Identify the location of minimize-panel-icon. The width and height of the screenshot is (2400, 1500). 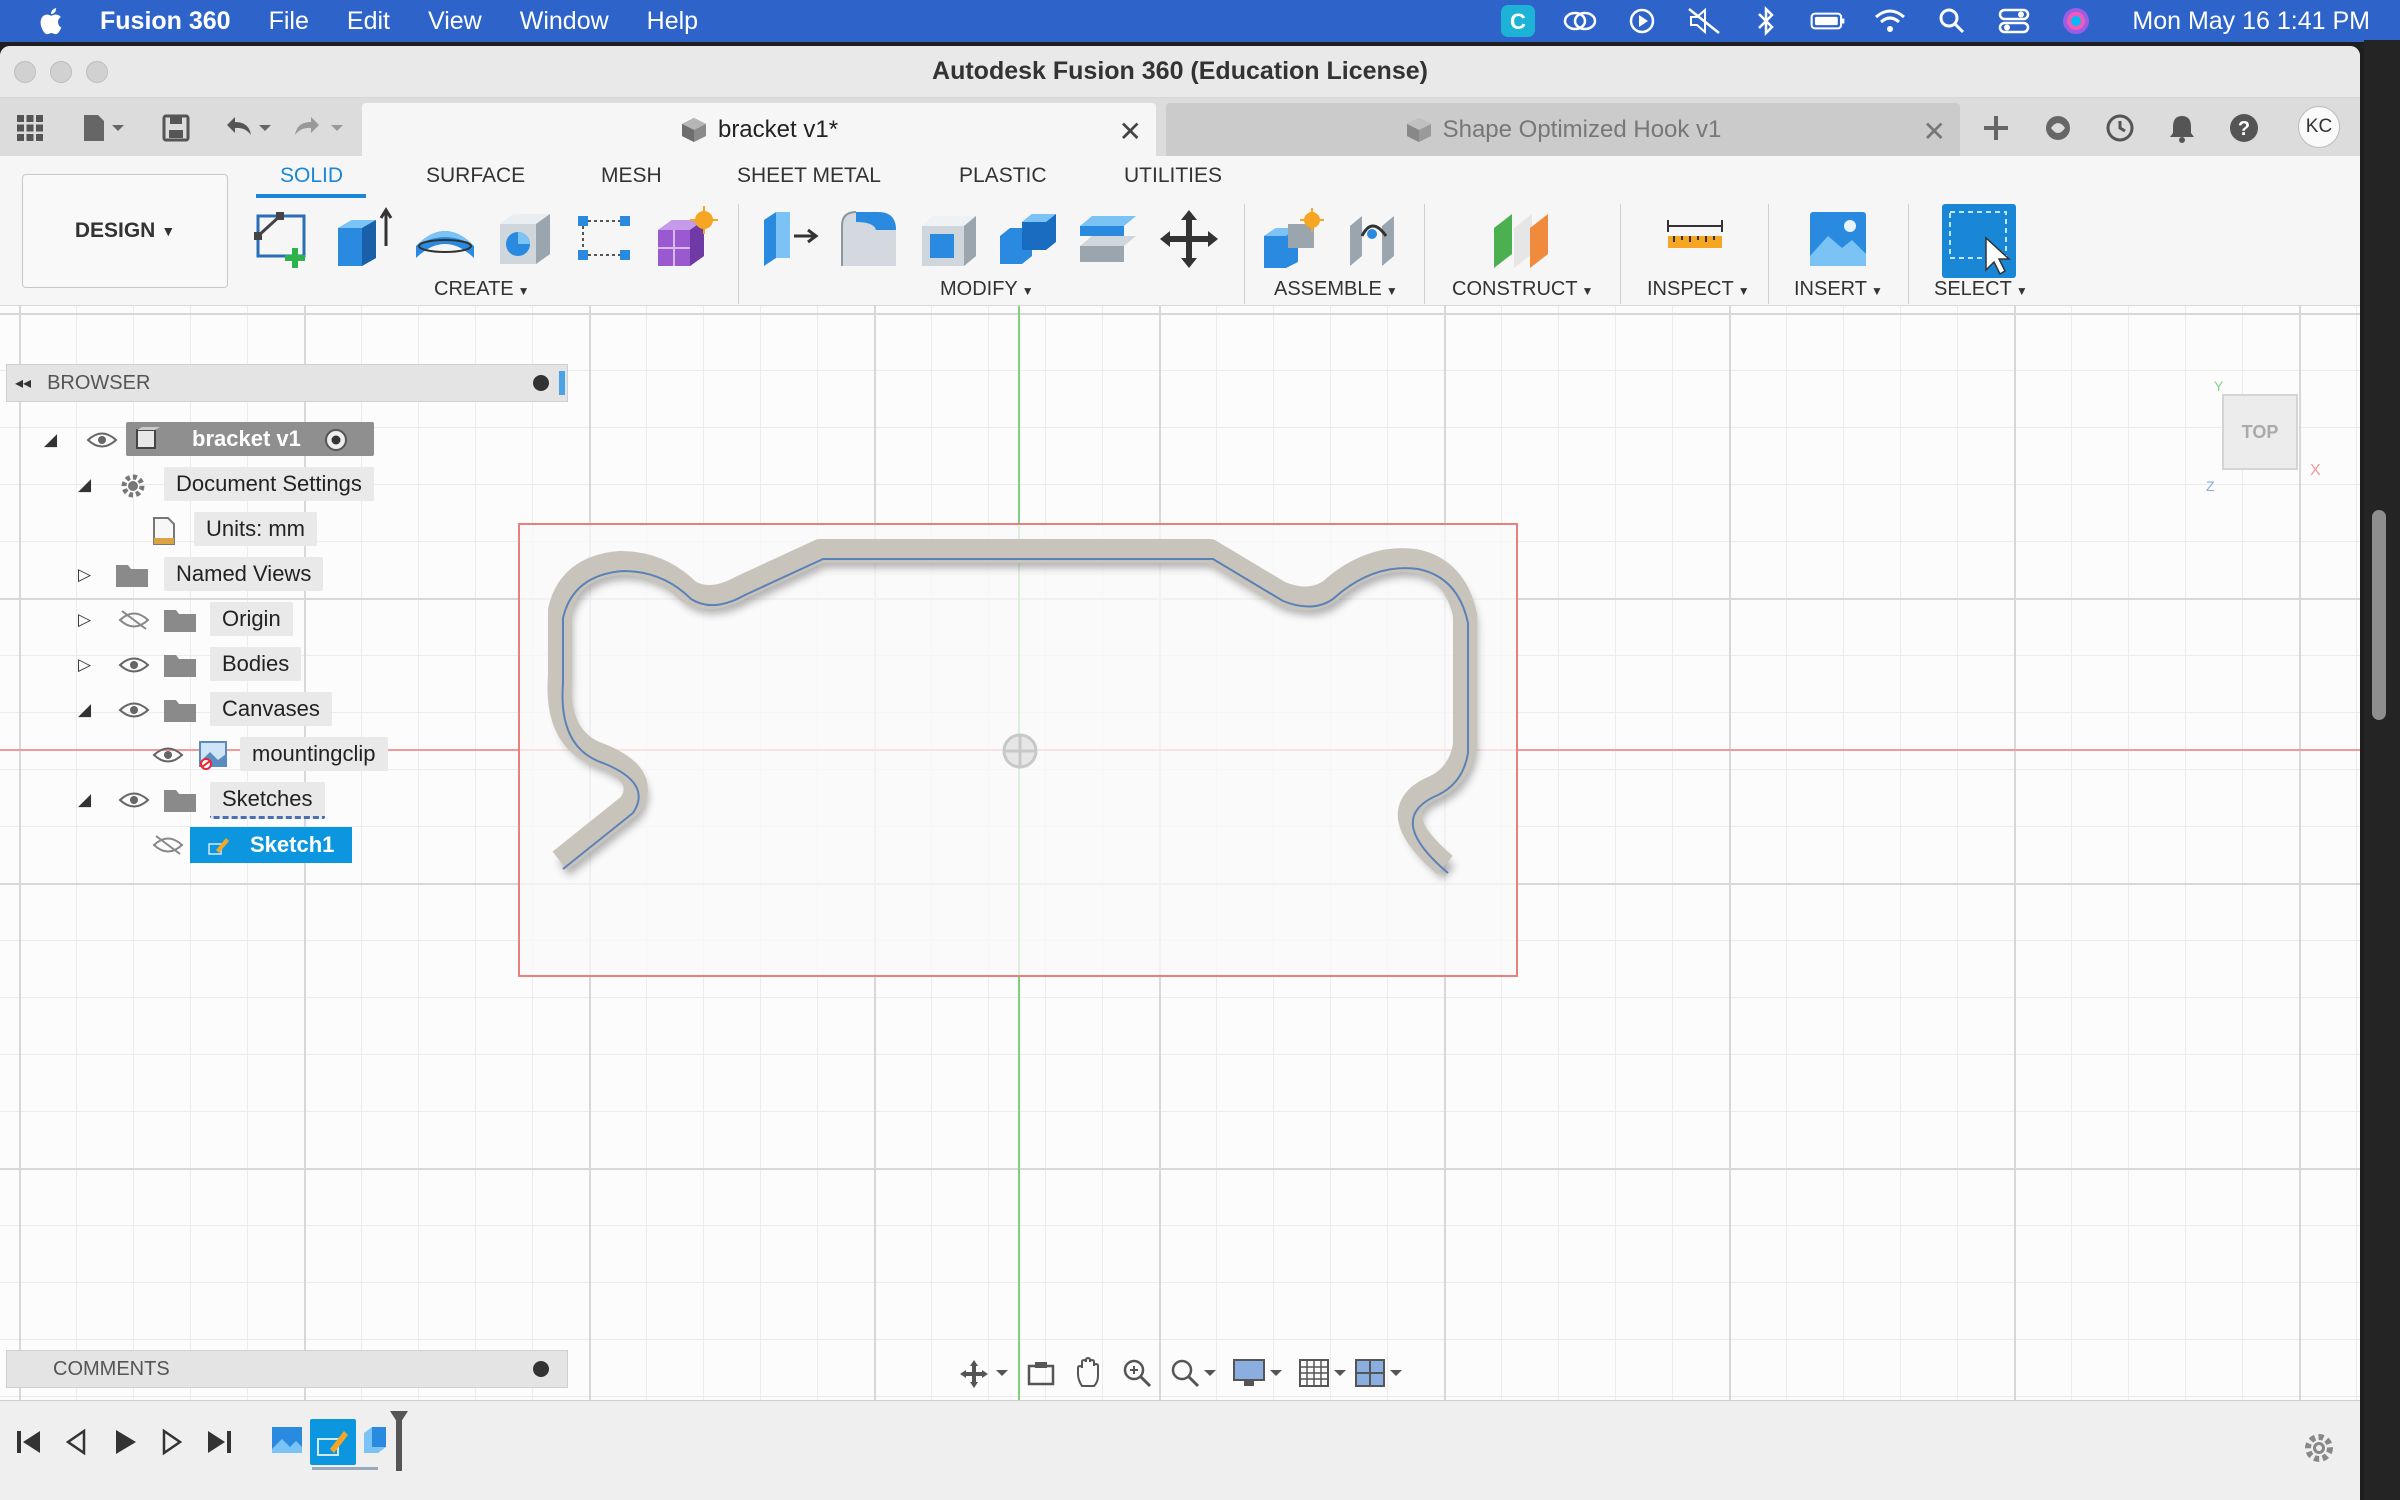
(541, 383).